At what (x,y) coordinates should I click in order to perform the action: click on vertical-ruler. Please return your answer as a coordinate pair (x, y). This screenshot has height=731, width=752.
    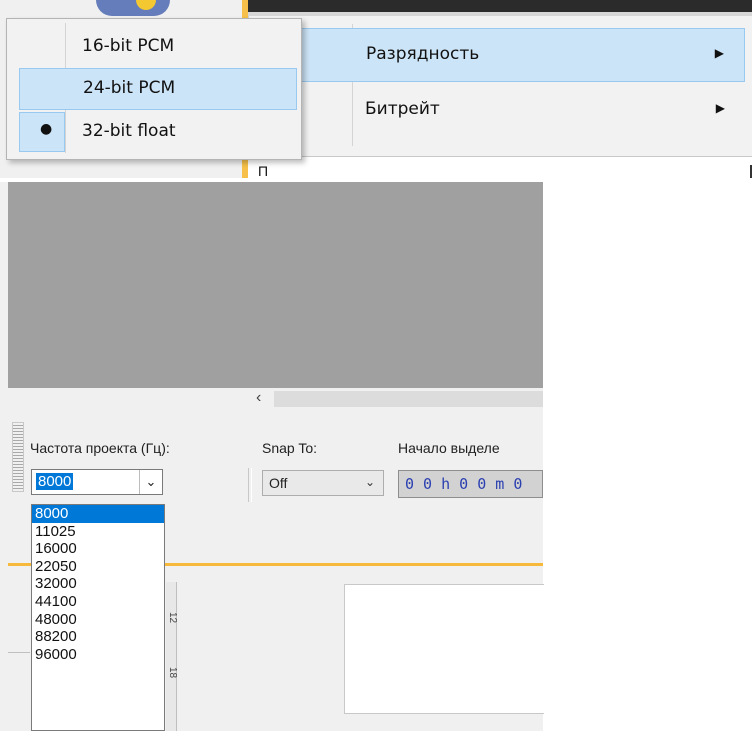
    Looking at the image, I should click on (171, 656).